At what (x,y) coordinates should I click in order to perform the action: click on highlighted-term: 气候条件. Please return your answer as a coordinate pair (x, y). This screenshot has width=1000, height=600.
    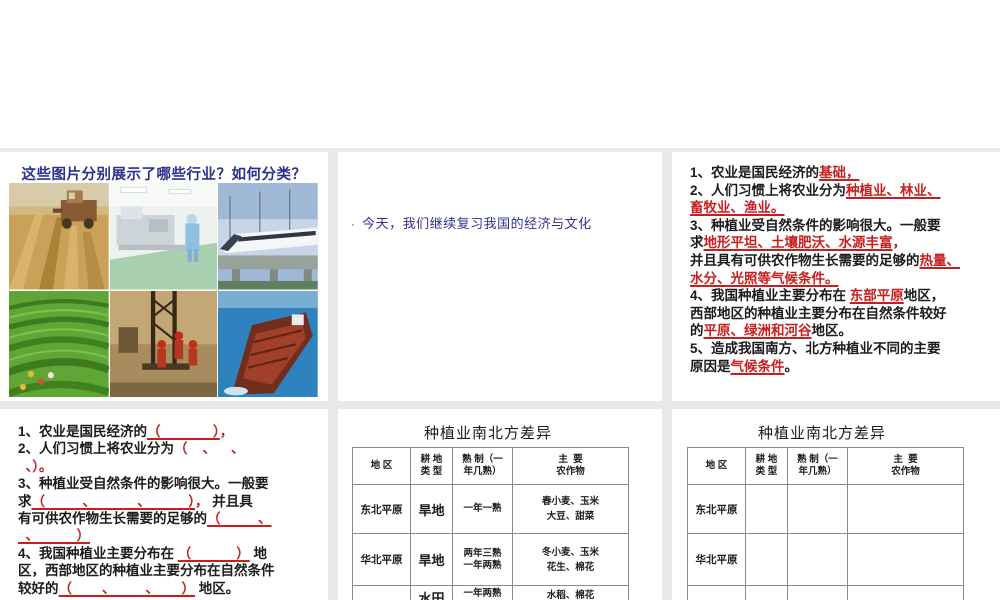
    Looking at the image, I should click on (757, 366).